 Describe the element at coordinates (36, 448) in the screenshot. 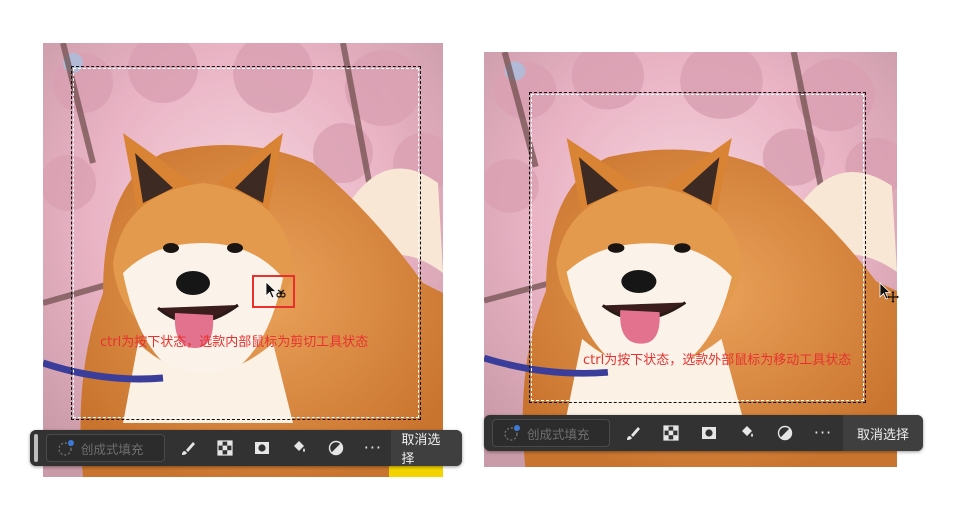

I see `taskbar-grip` at that location.